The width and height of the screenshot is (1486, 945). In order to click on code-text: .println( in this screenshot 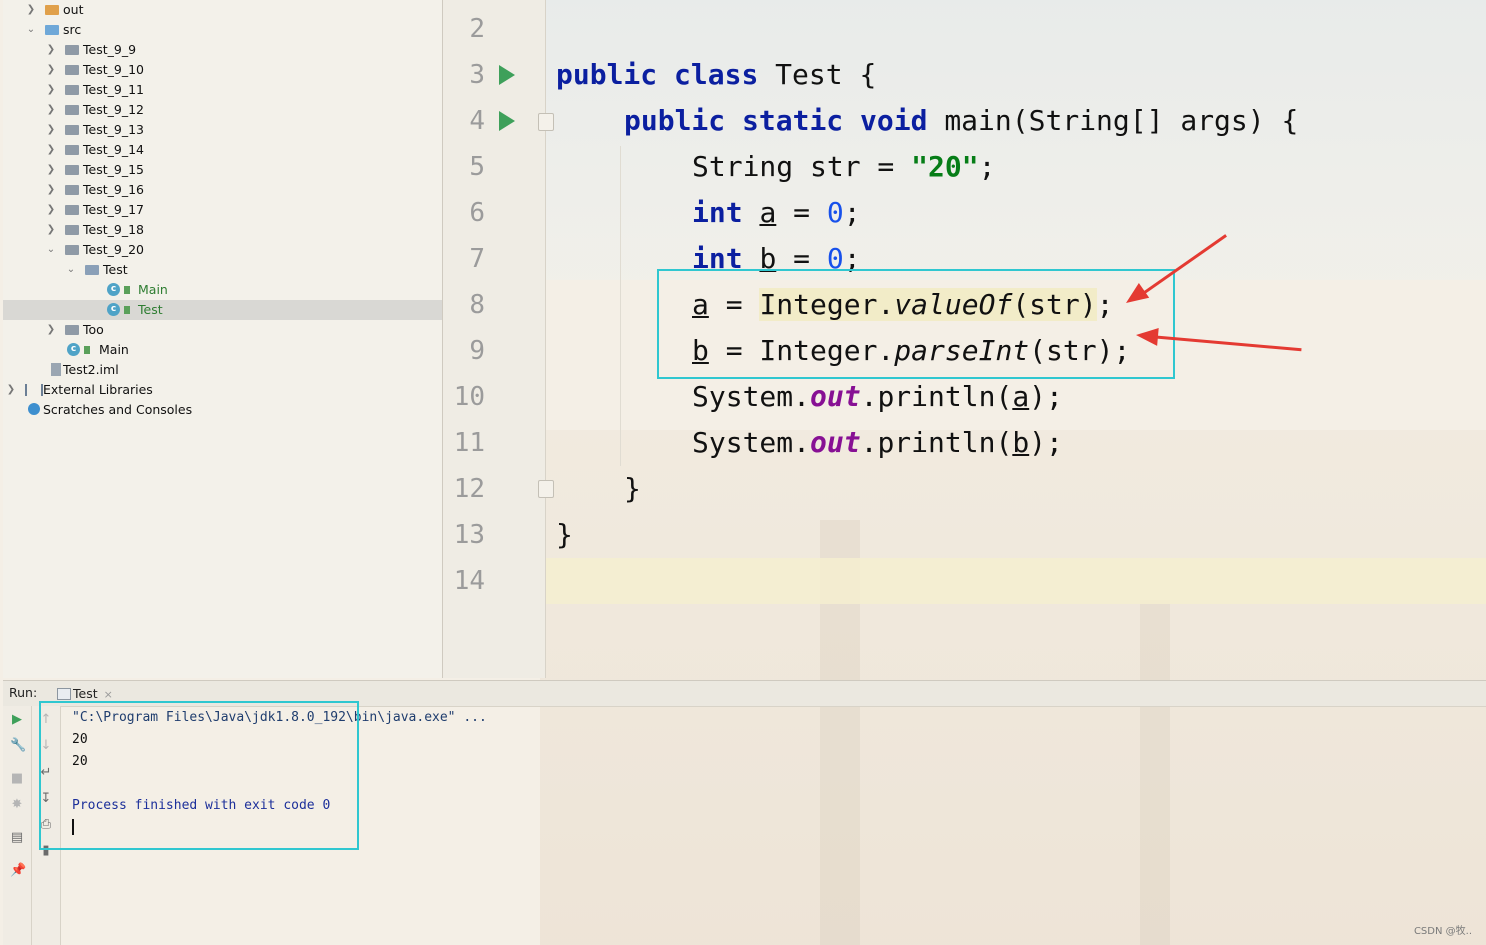, I will do `click(936, 442)`.